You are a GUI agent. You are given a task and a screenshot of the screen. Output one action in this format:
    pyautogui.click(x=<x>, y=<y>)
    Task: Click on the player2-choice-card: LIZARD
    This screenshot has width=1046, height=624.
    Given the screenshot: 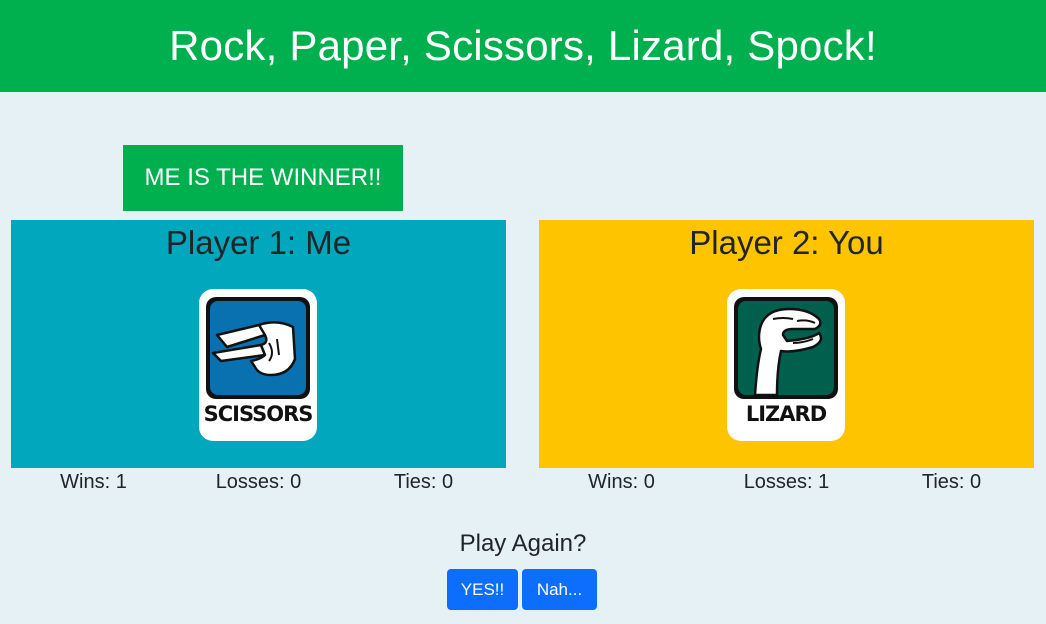 What is the action you would take?
    pyautogui.click(x=786, y=365)
    